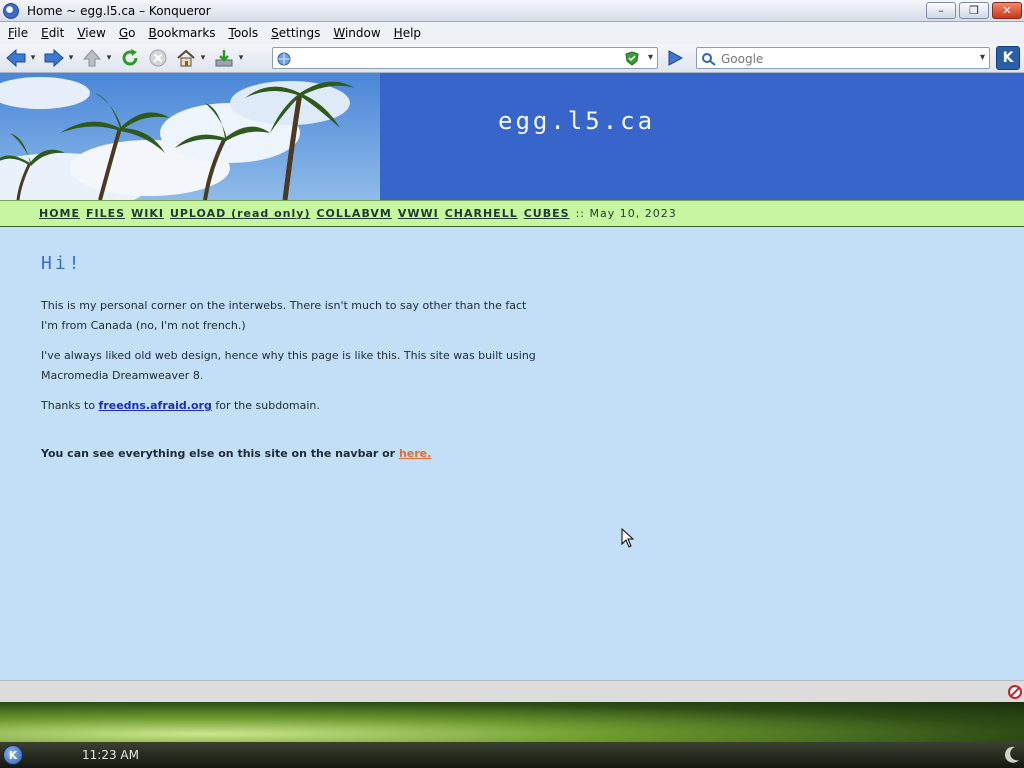 The height and width of the screenshot is (768, 1024). I want to click on reload-button, so click(130, 58).